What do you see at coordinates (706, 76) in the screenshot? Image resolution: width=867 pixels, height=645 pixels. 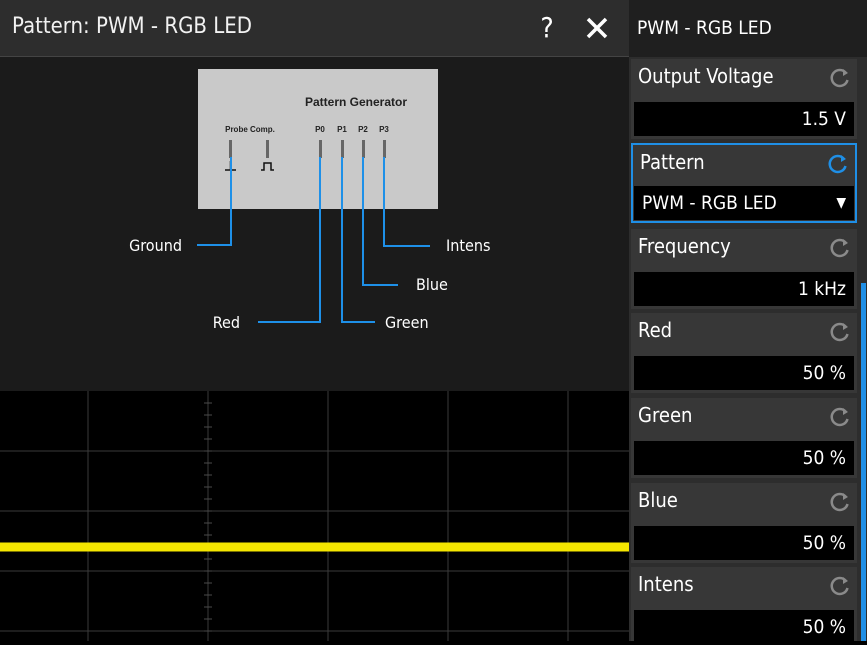 I see `output-voltage-label: Output Voltage` at bounding box center [706, 76].